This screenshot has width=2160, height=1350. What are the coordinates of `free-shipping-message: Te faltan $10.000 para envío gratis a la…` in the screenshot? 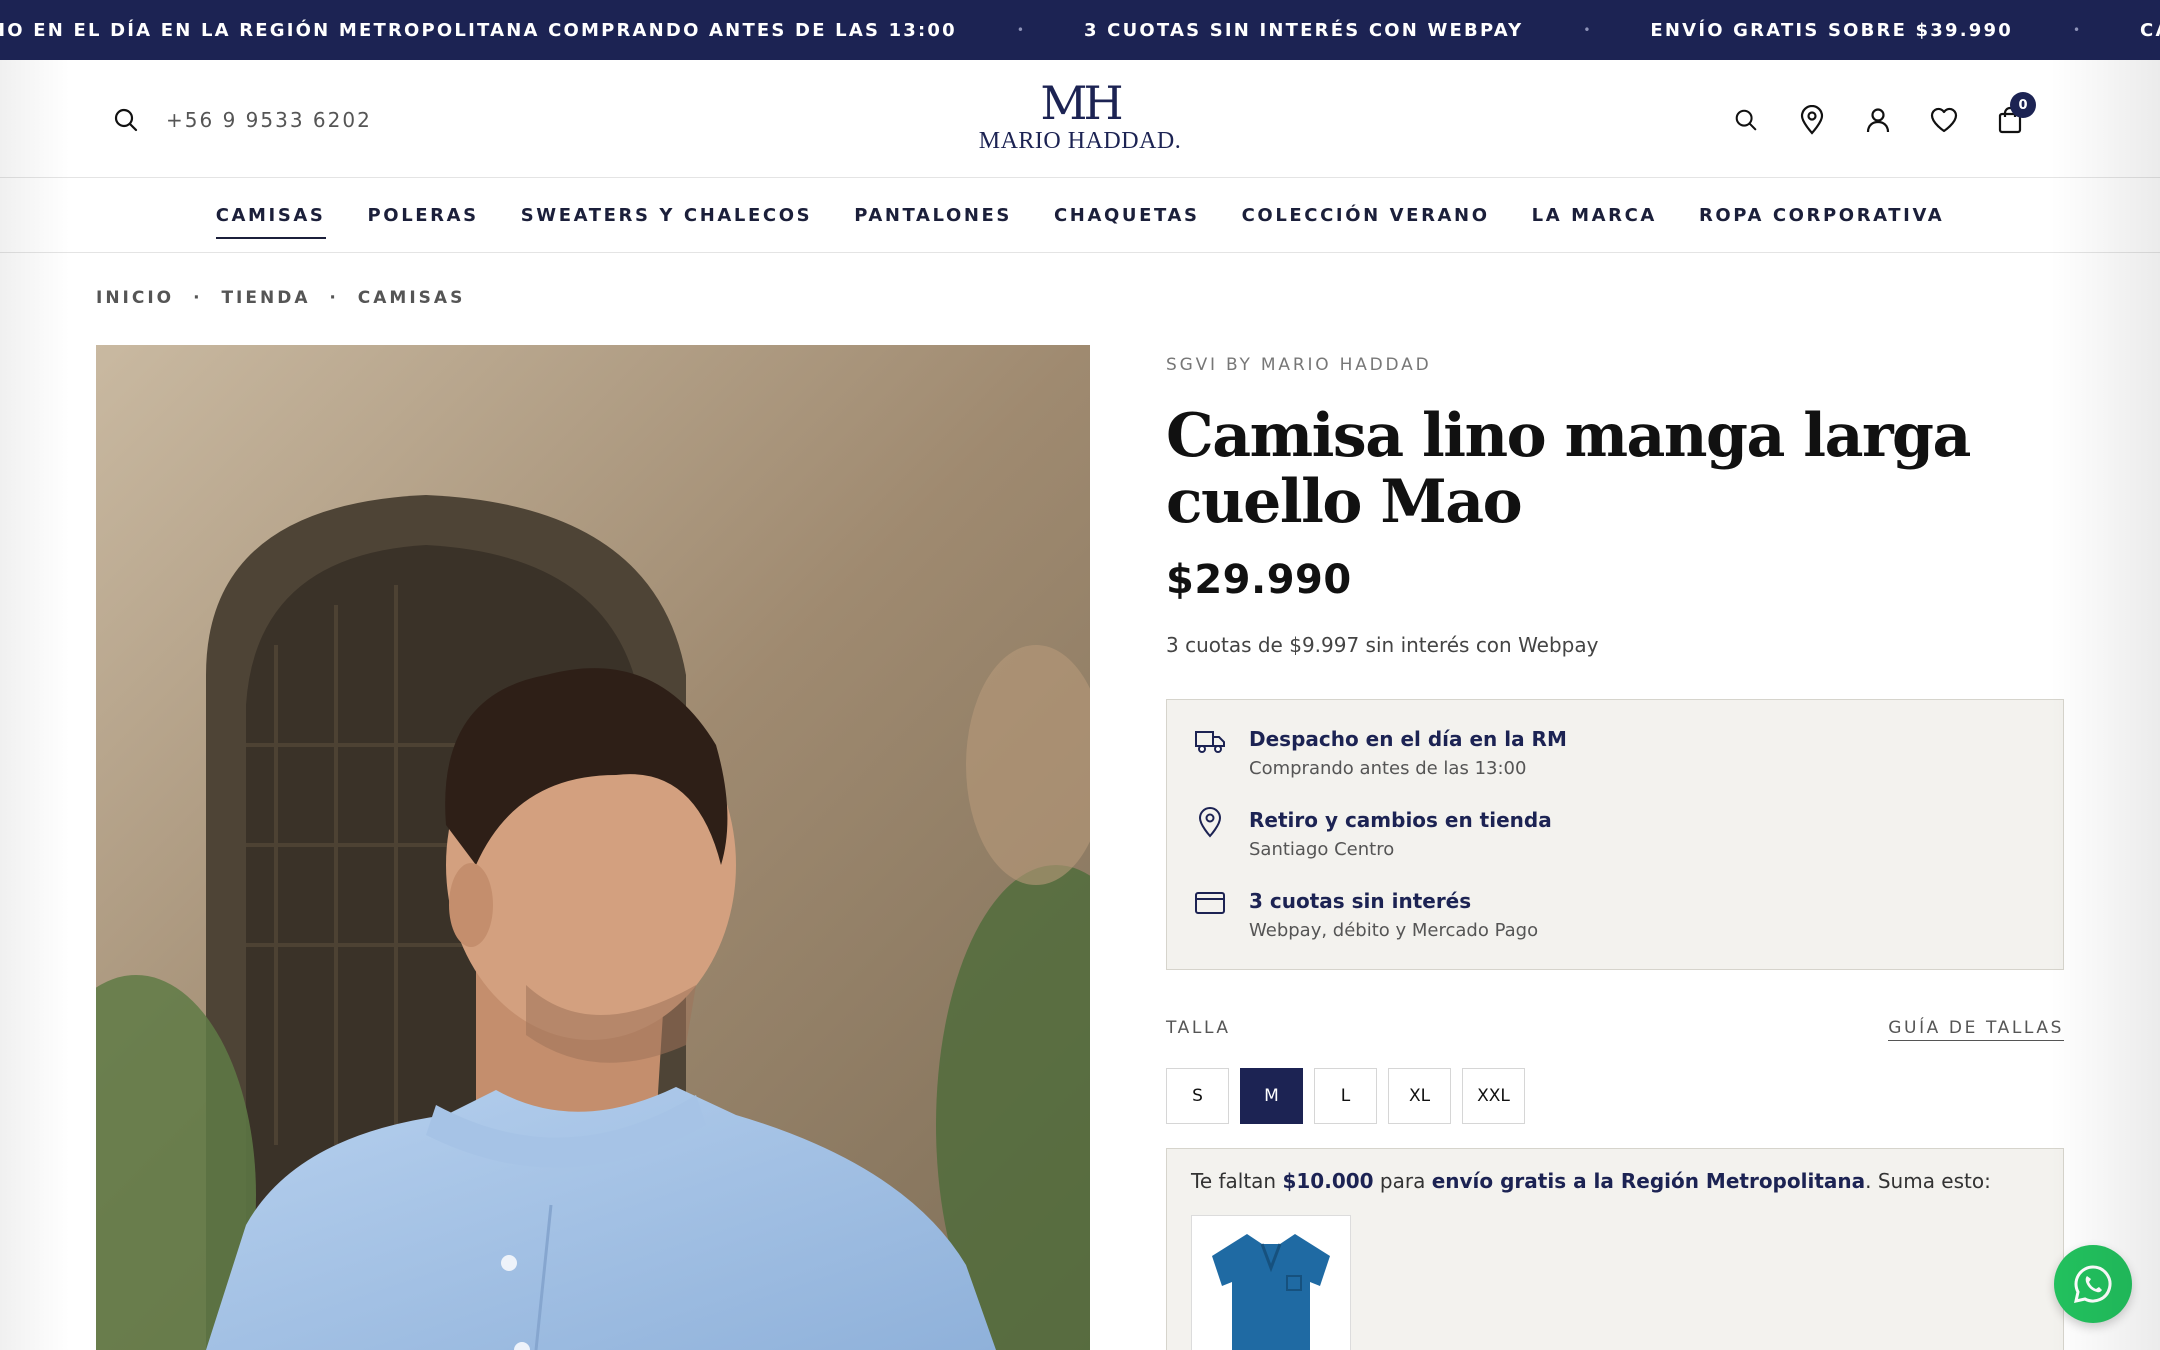 It's located at (1615, 1181).